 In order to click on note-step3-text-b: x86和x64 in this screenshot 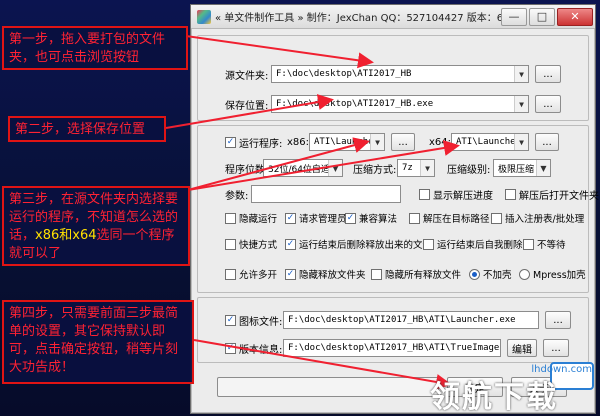, I will do `click(66, 235)`.